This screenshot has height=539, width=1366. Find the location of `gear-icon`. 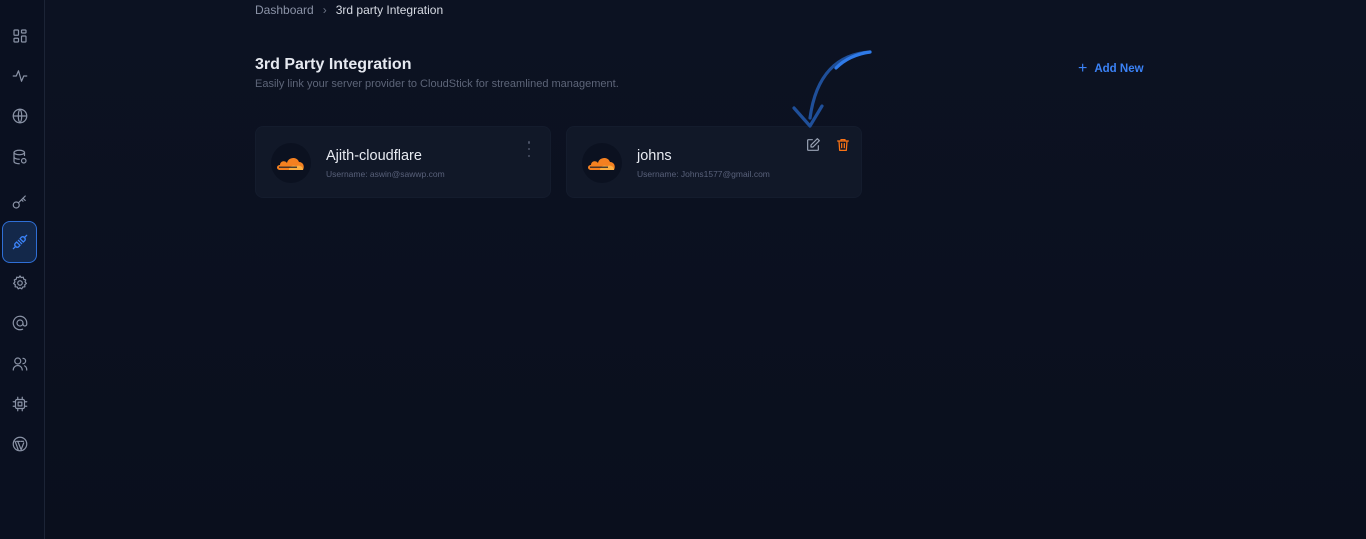

gear-icon is located at coordinates (20, 282).